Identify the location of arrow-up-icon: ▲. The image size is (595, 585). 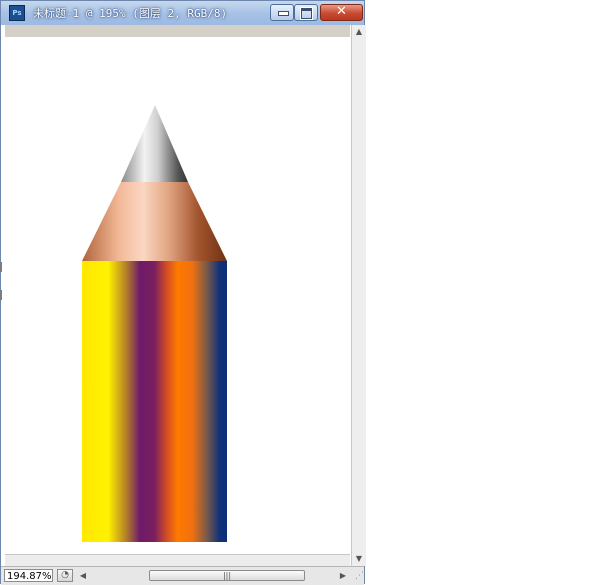
(359, 32).